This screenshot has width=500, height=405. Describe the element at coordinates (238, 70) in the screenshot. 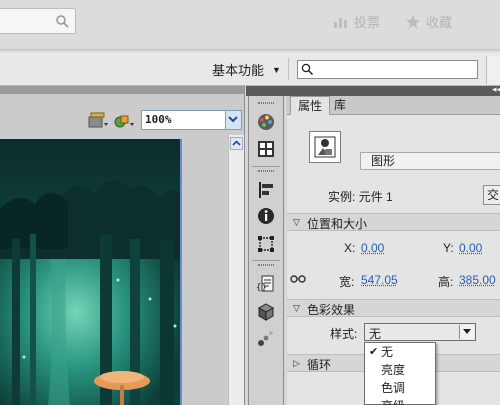

I see `workspace-label: 基本功能` at that location.